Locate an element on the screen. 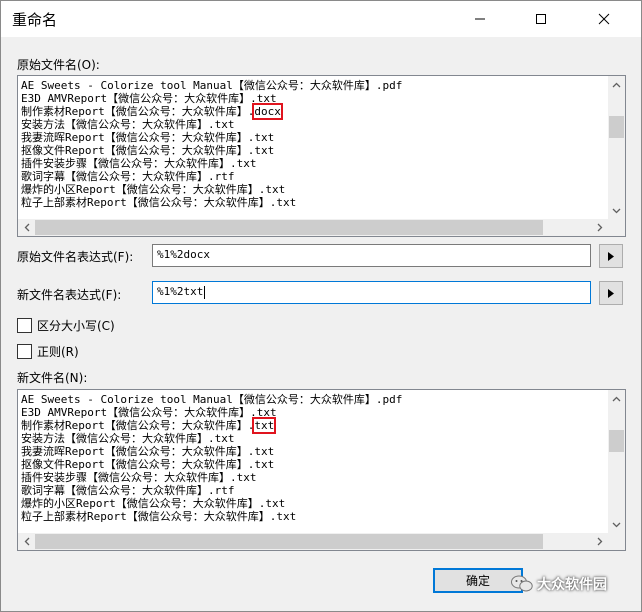  list-item: 制作素材Report【微信公众号：大众软件库】.txt is located at coordinates (314, 425).